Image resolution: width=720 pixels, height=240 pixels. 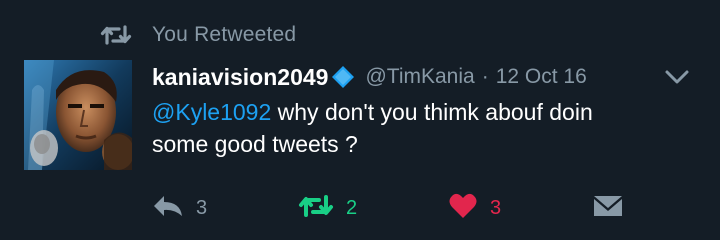 I want to click on tweet-header: kaniavision2049 @TimKania · 12 Oct 16, so click(x=424, y=77).